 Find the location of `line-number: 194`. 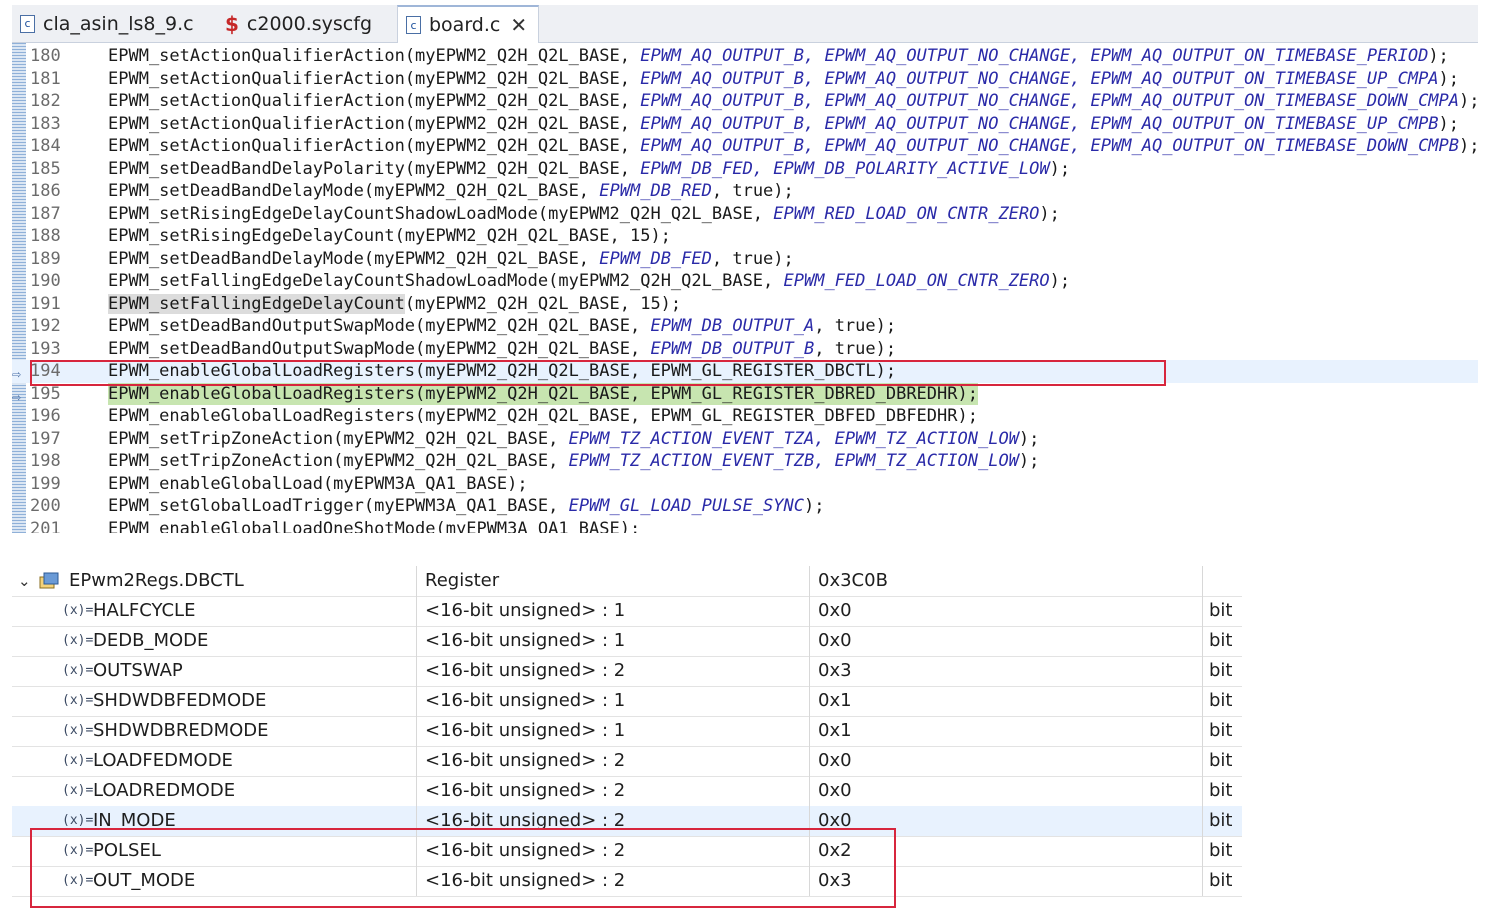

line-number: 194 is located at coordinates (45, 371).